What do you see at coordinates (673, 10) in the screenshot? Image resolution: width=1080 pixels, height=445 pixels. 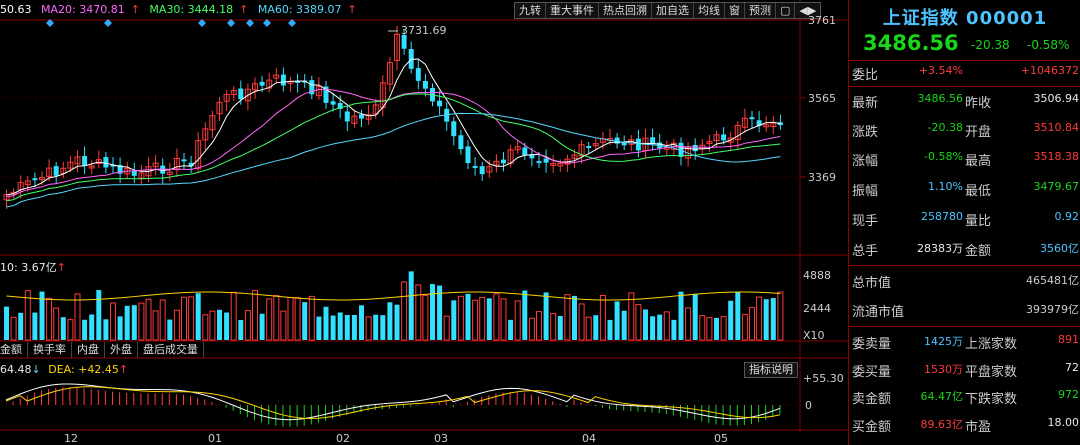 I see `toolbar-add-watchlist-button: 加自选` at bounding box center [673, 10].